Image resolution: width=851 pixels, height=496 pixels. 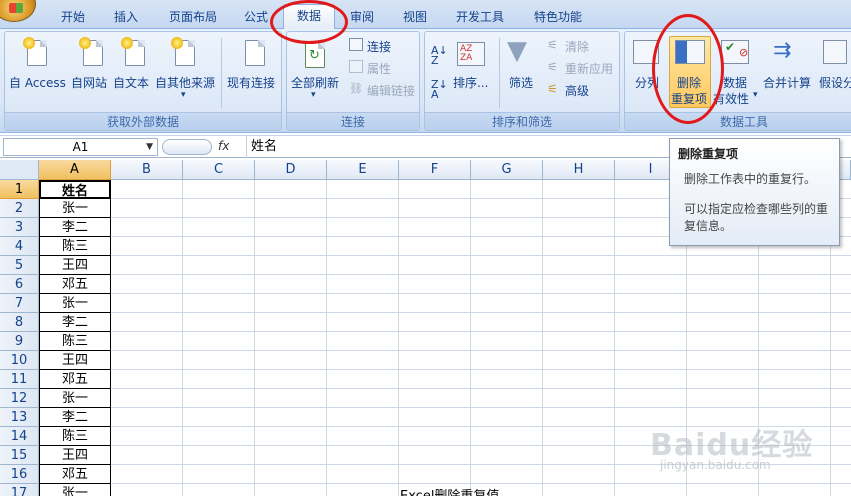 I want to click on row-header: 4, so click(x=19, y=246).